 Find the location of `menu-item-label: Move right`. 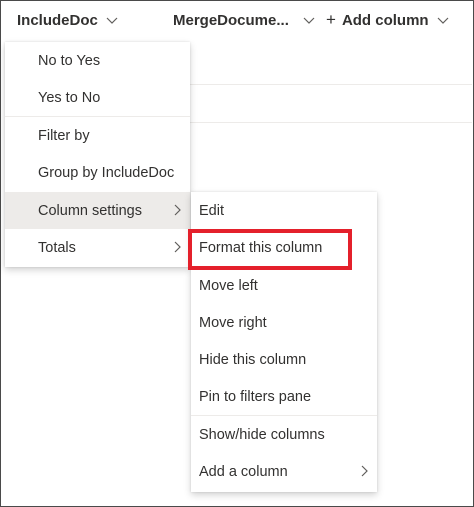

menu-item-label: Move right is located at coordinates (233, 322).